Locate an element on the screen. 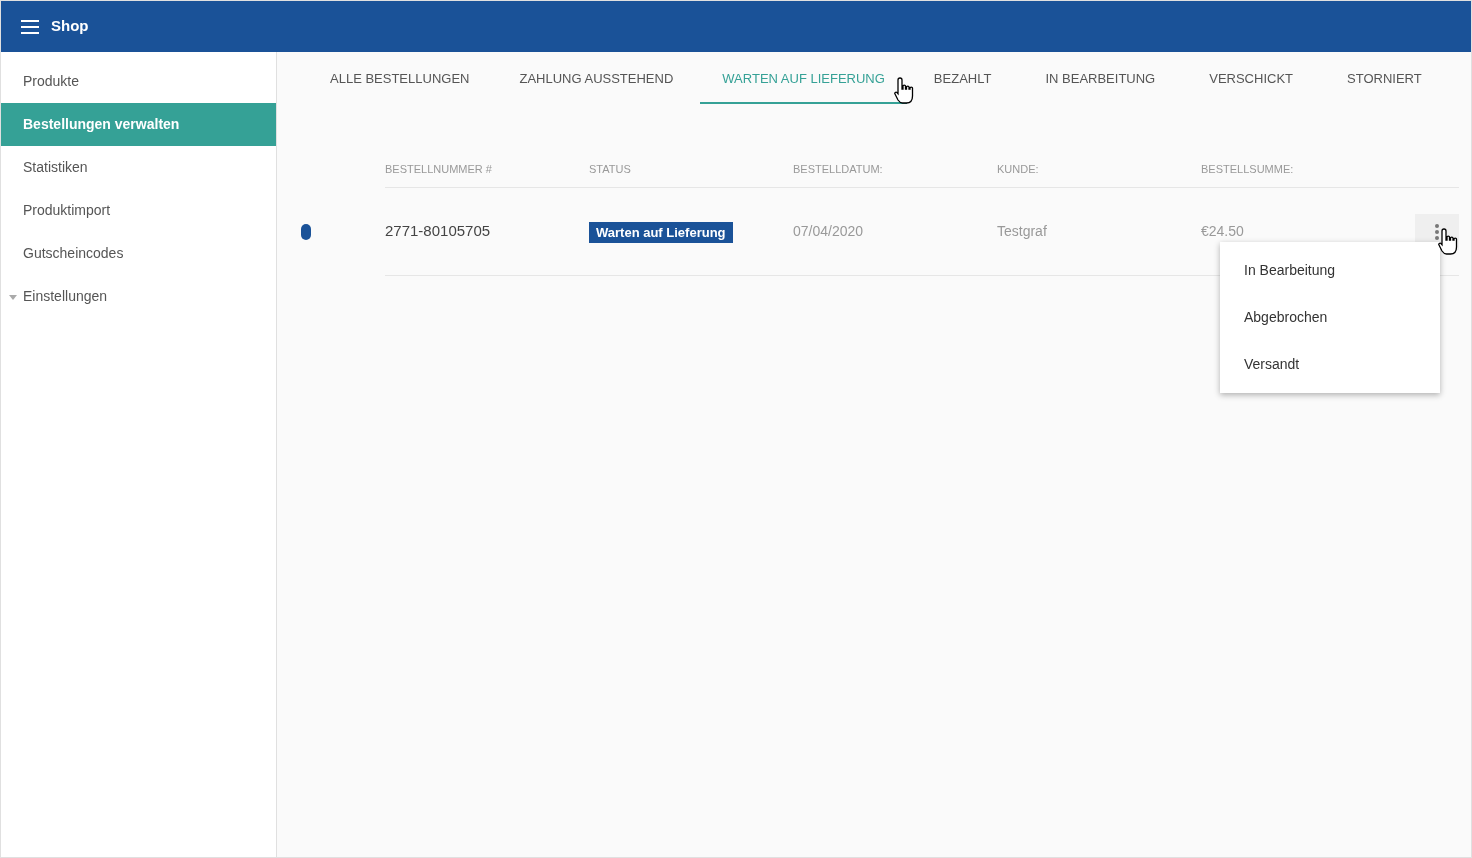 This screenshot has height=858, width=1472. sidebar-item: Produktimport is located at coordinates (138, 210).